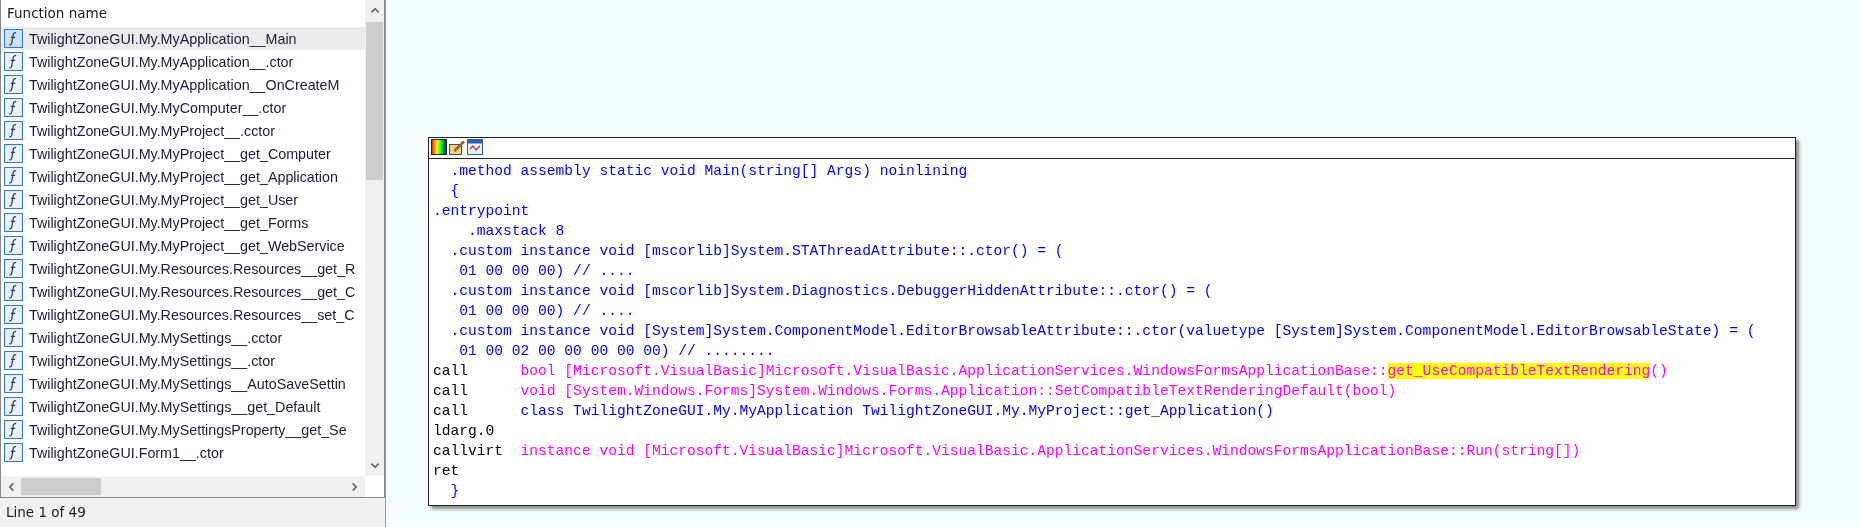 Image resolution: width=1861 pixels, height=527 pixels. I want to click on function-row: TwilightZoneGUI.My.Resources.Resources__get_R, so click(183, 268).